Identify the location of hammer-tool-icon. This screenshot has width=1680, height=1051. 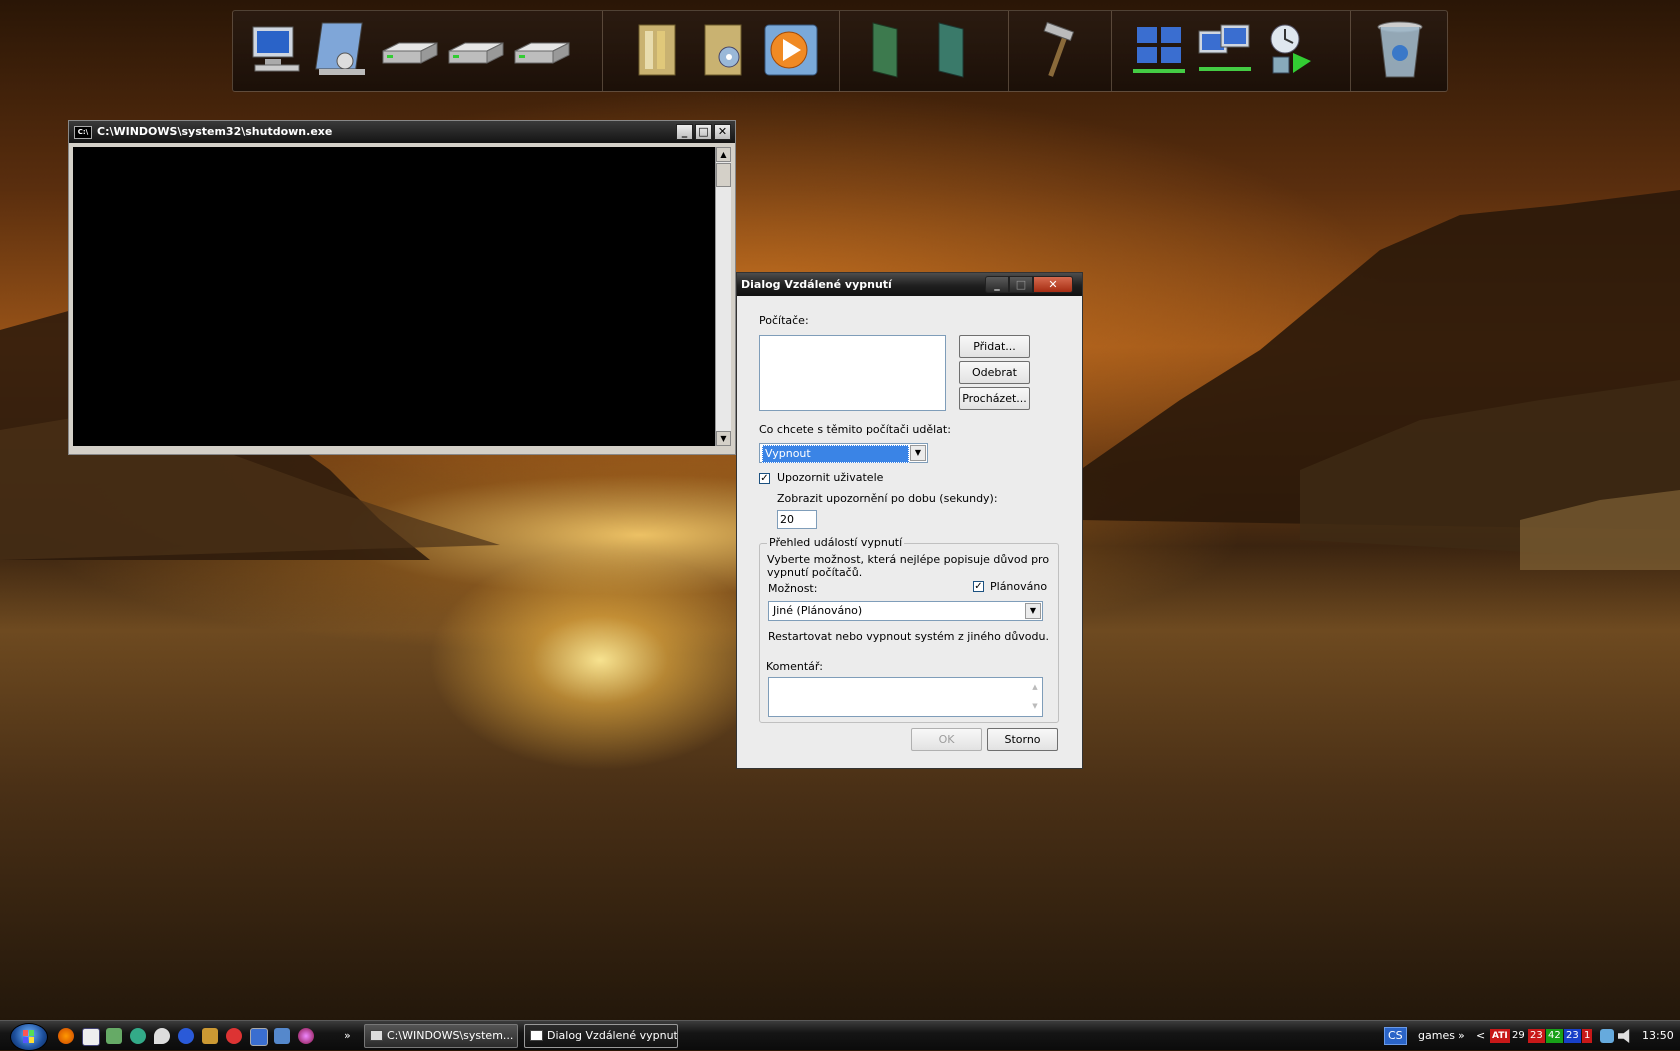
(1057, 49).